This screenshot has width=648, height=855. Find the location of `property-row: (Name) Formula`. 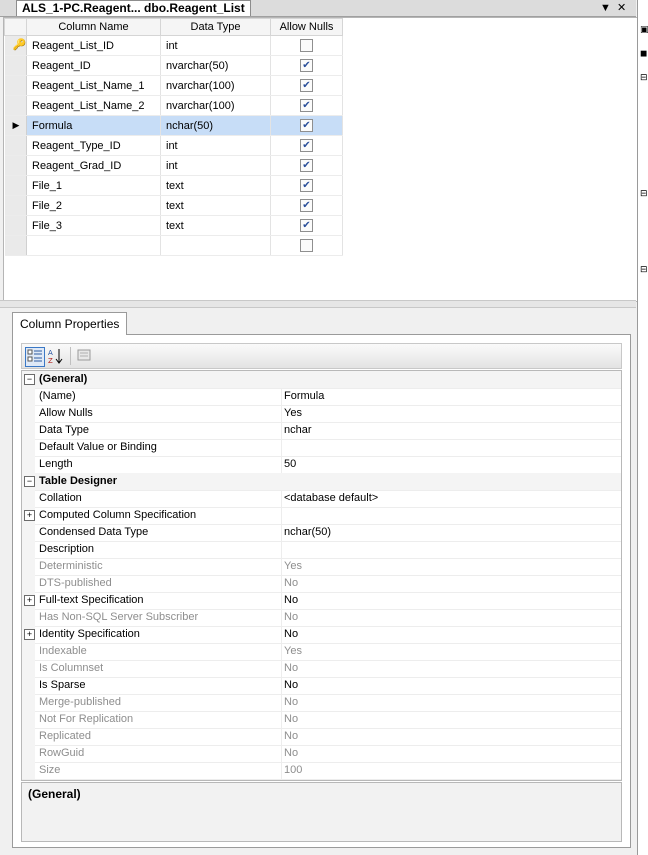

property-row: (Name) Formula is located at coordinates (321, 397).